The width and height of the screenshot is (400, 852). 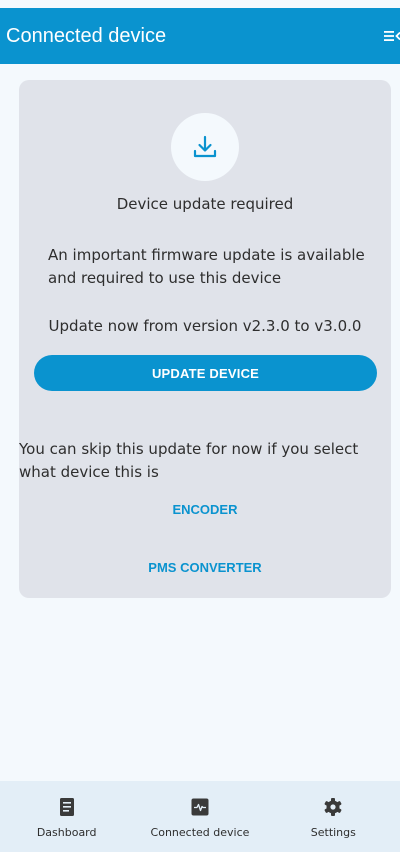 I want to click on nav-label-settings: Settings, so click(x=333, y=832).